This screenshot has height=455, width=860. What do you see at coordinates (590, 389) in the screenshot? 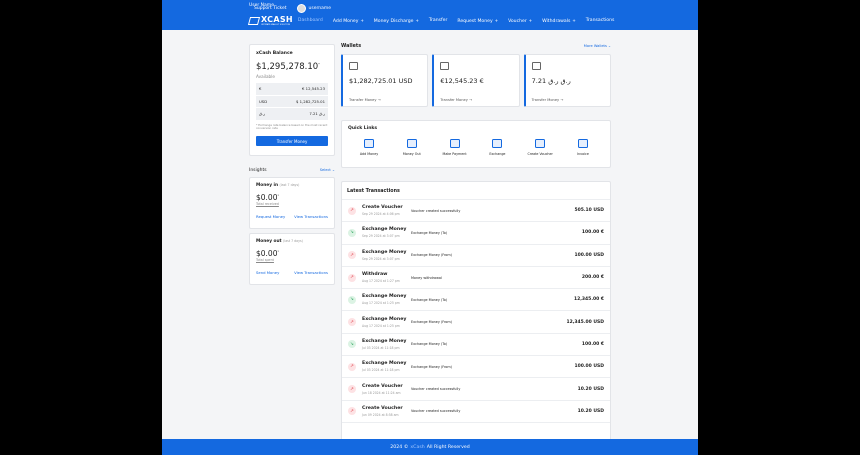
I see `transaction-amount: 10.20 USD` at bounding box center [590, 389].